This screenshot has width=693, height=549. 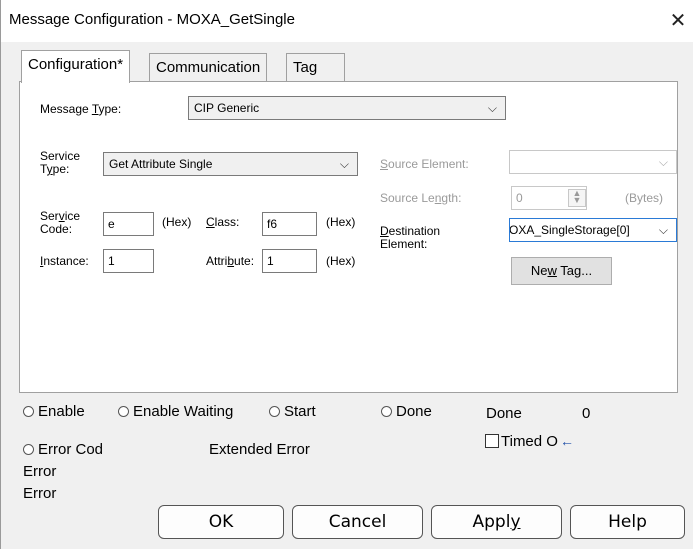 I want to click on checkbox-icon, so click(x=492, y=441).